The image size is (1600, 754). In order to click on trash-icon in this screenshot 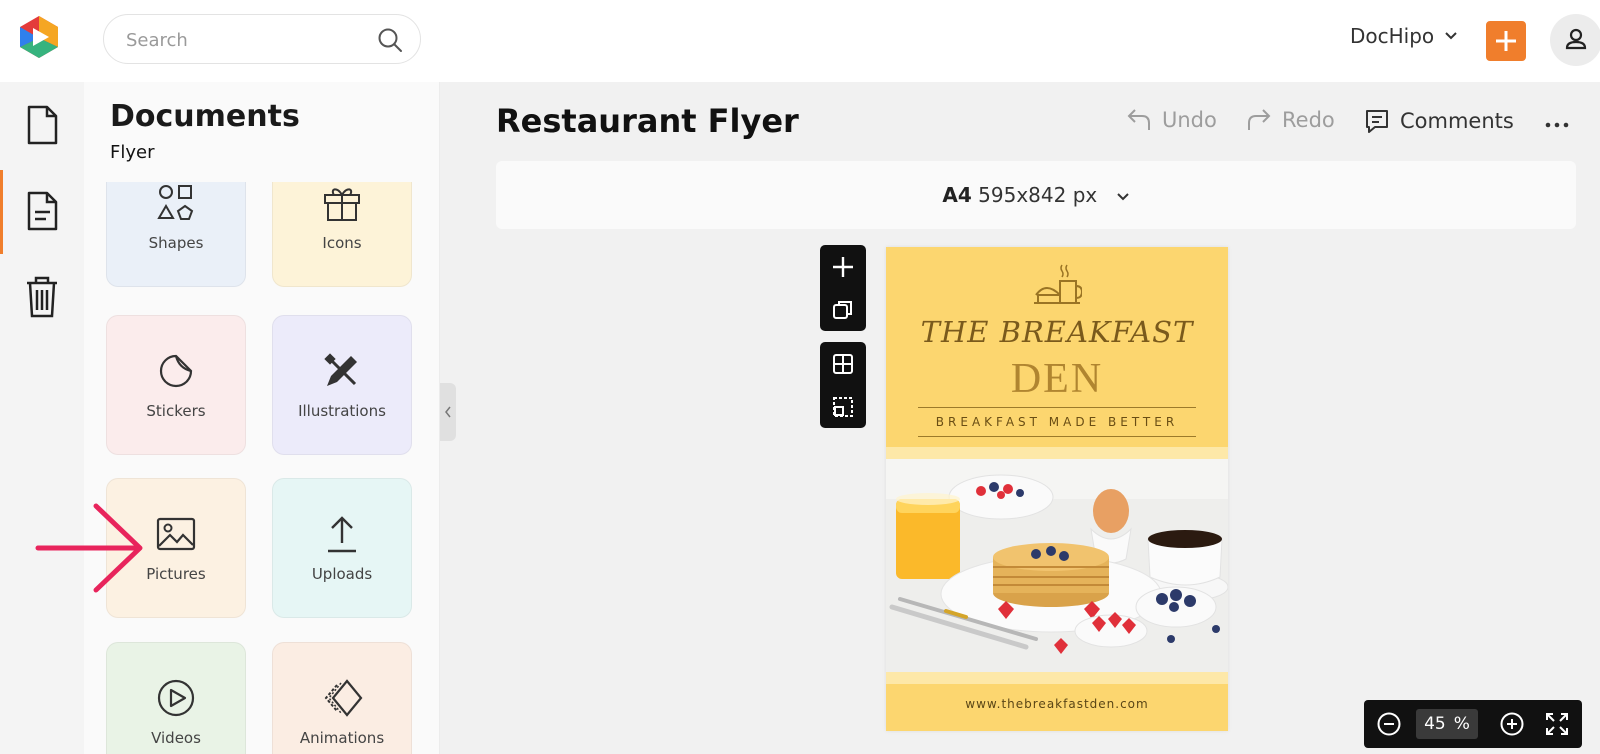, I will do `click(42, 297)`.